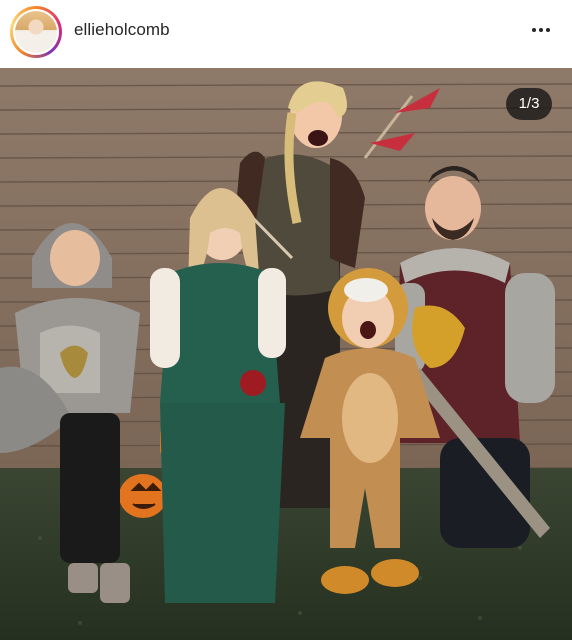 The width and height of the screenshot is (572, 640). What do you see at coordinates (286, 31) in the screenshot?
I see `post-header: ellieholcomb` at bounding box center [286, 31].